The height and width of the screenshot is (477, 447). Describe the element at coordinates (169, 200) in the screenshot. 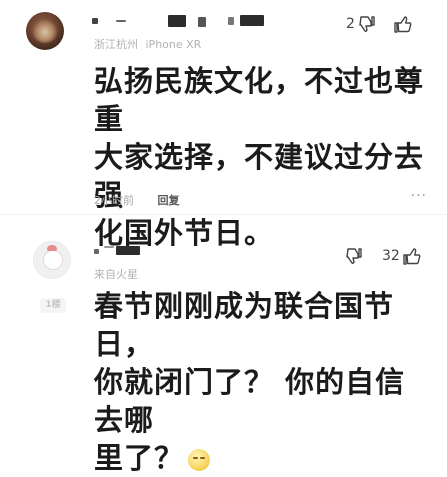

I see `reply-button: 回复` at that location.